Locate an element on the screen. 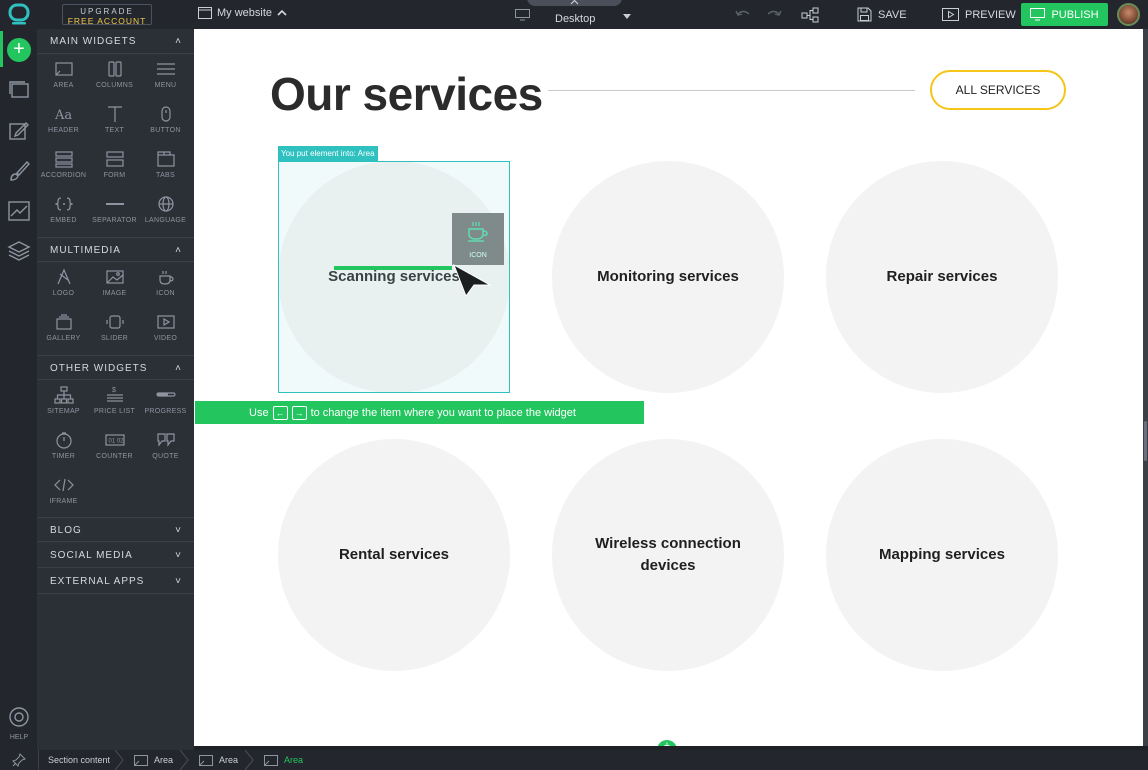 This screenshot has height=770, width=1148. widget-language: LANGUAGE is located at coordinates (165, 217).